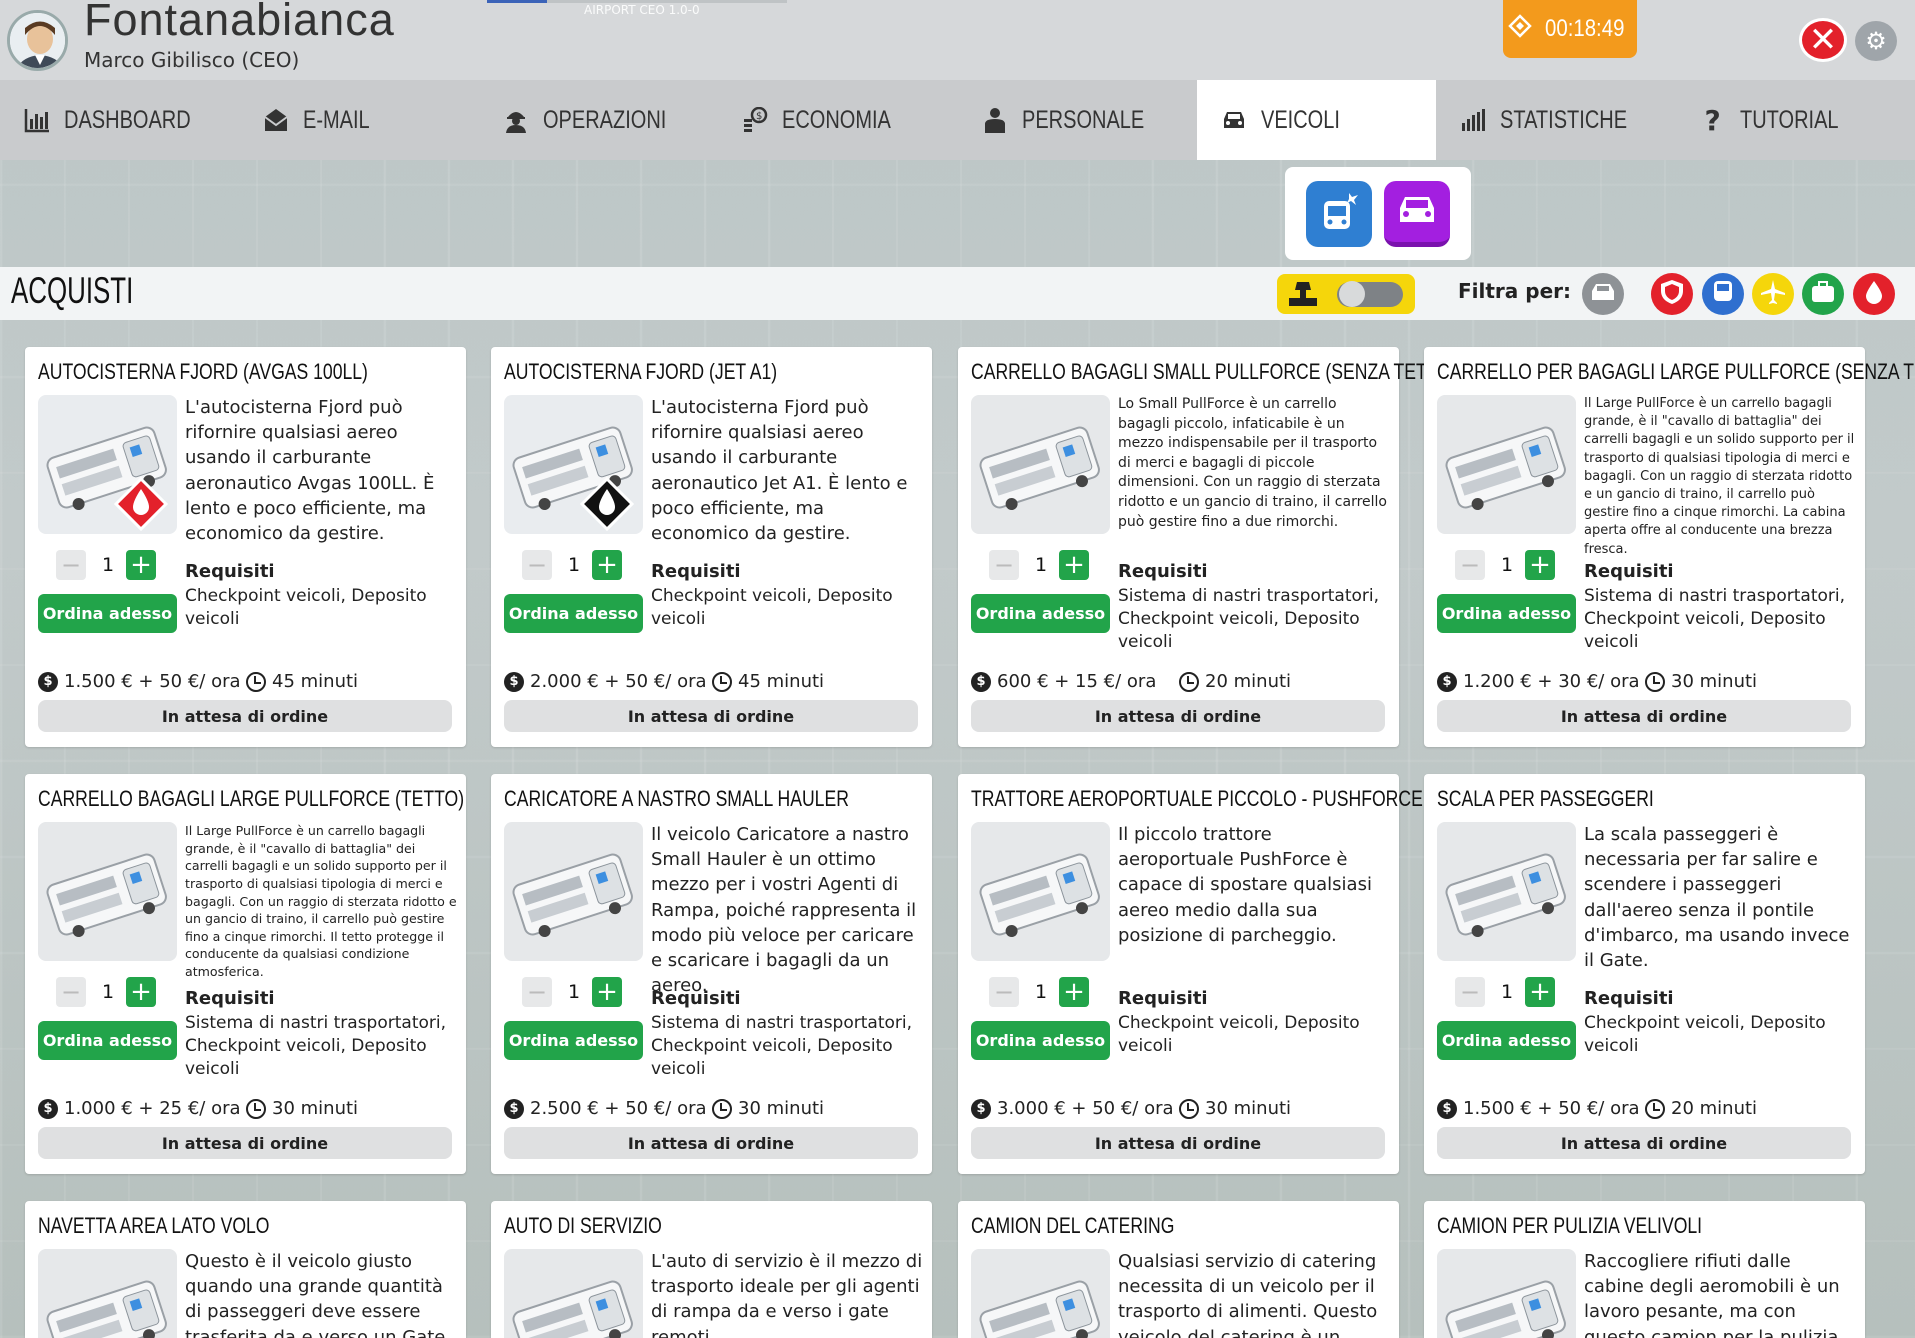 This screenshot has width=1915, height=1338. What do you see at coordinates (1564, 119) in the screenshot?
I see `tab-label: Statistiche` at bounding box center [1564, 119].